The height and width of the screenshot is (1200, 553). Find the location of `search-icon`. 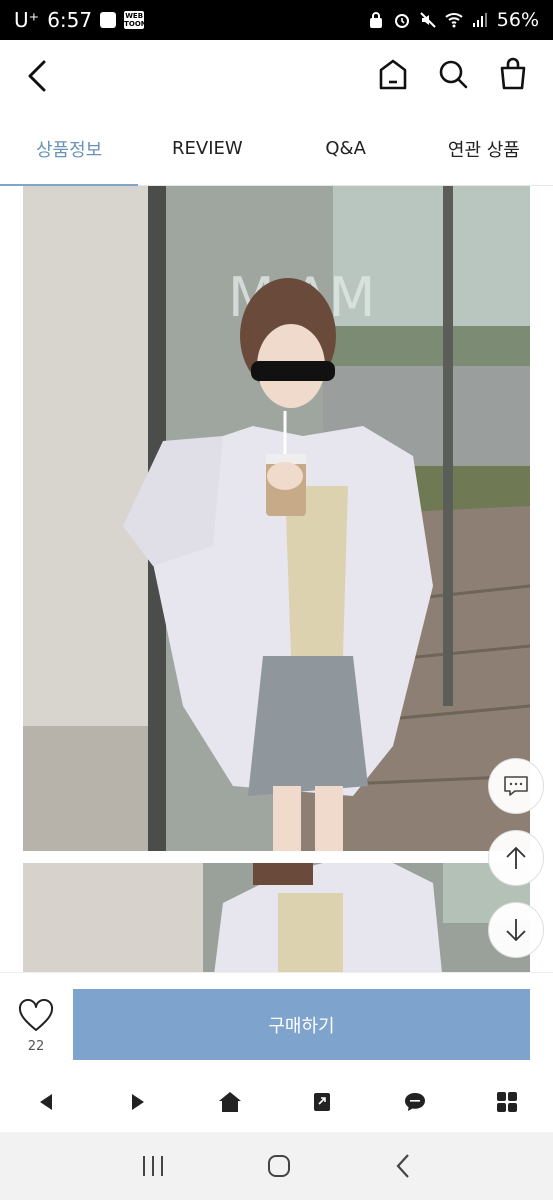

search-icon is located at coordinates (453, 74).